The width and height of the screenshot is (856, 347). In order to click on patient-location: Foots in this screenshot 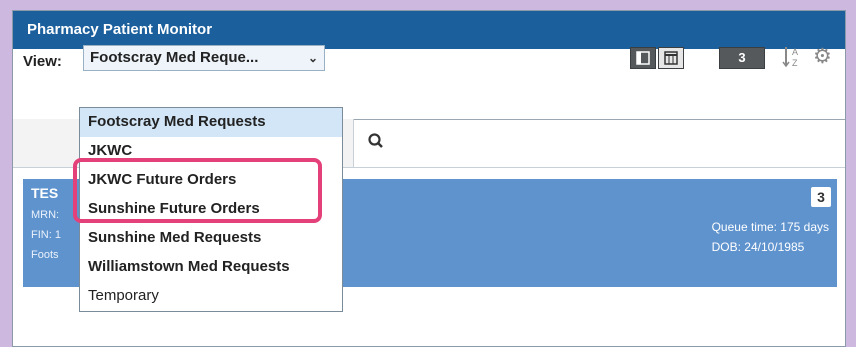, I will do `click(45, 255)`.